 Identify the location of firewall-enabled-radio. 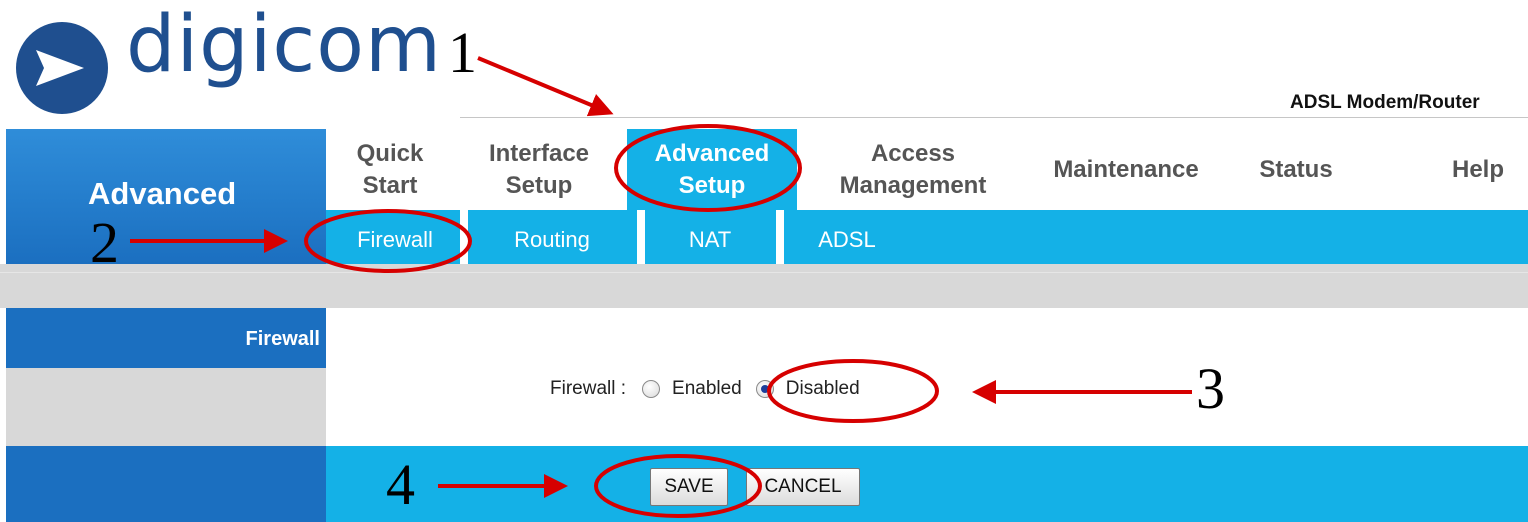
(651, 389).